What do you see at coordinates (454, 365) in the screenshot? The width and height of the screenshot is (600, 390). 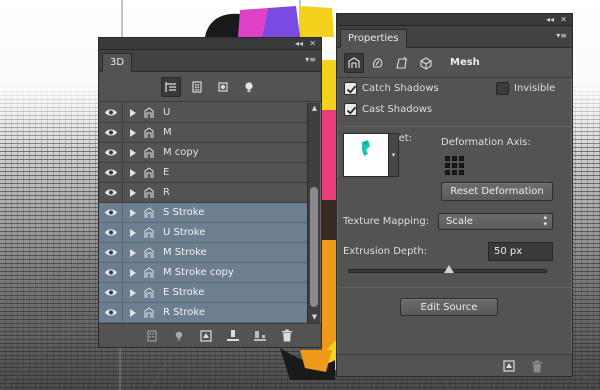 I see `properties-footer` at bounding box center [454, 365].